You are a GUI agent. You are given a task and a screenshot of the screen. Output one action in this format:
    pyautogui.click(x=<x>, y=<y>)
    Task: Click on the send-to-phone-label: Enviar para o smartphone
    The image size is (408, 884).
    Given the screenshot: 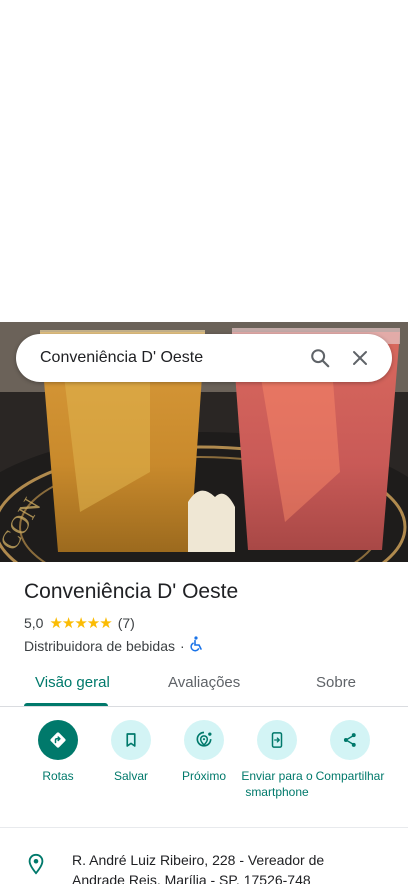 What is the action you would take?
    pyautogui.click(x=277, y=784)
    